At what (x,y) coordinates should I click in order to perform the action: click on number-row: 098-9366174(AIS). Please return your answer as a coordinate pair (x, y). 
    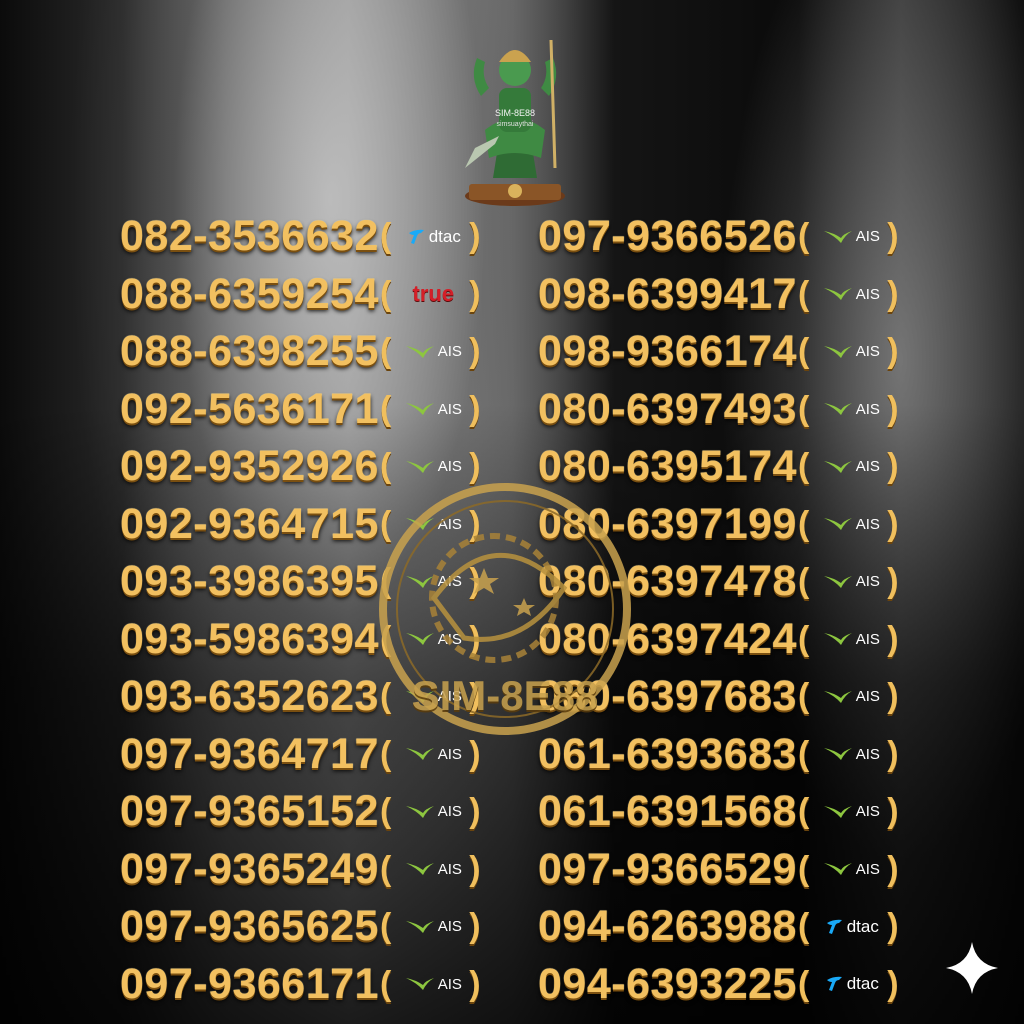
    Looking at the image, I should click on (719, 352).